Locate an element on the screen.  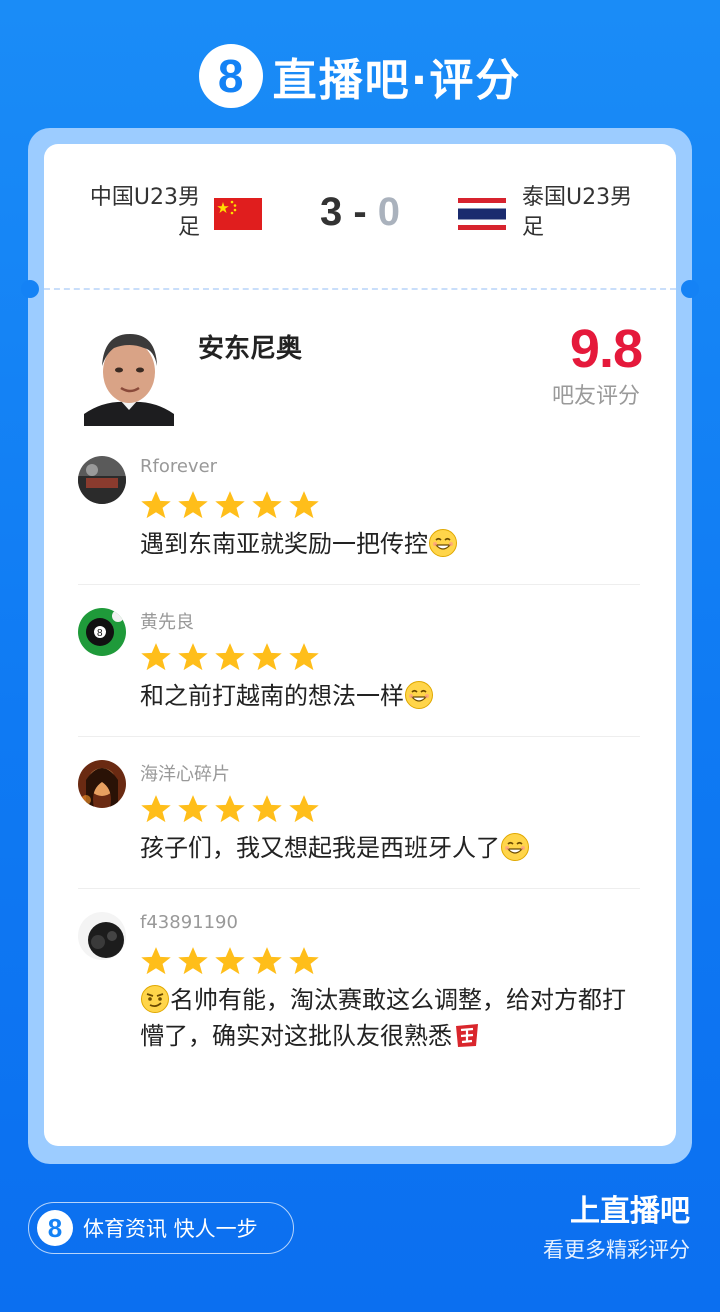
comment-text: 和之前打越南的想法一样 is located at coordinates (390, 696).